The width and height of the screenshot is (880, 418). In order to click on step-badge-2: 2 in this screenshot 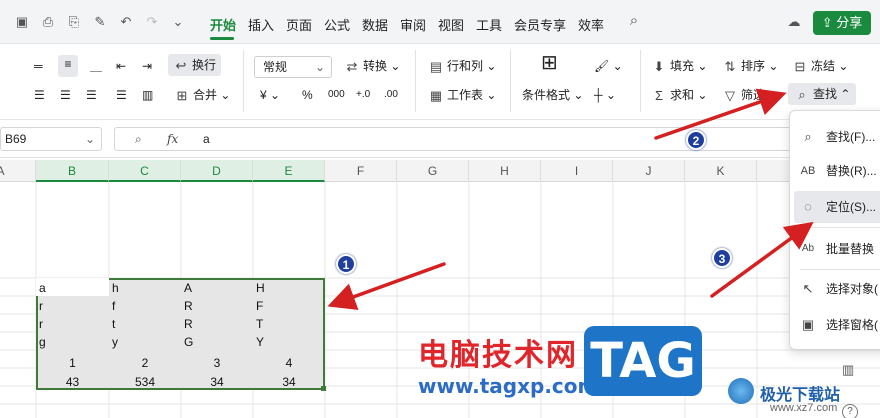, I will do `click(696, 140)`.